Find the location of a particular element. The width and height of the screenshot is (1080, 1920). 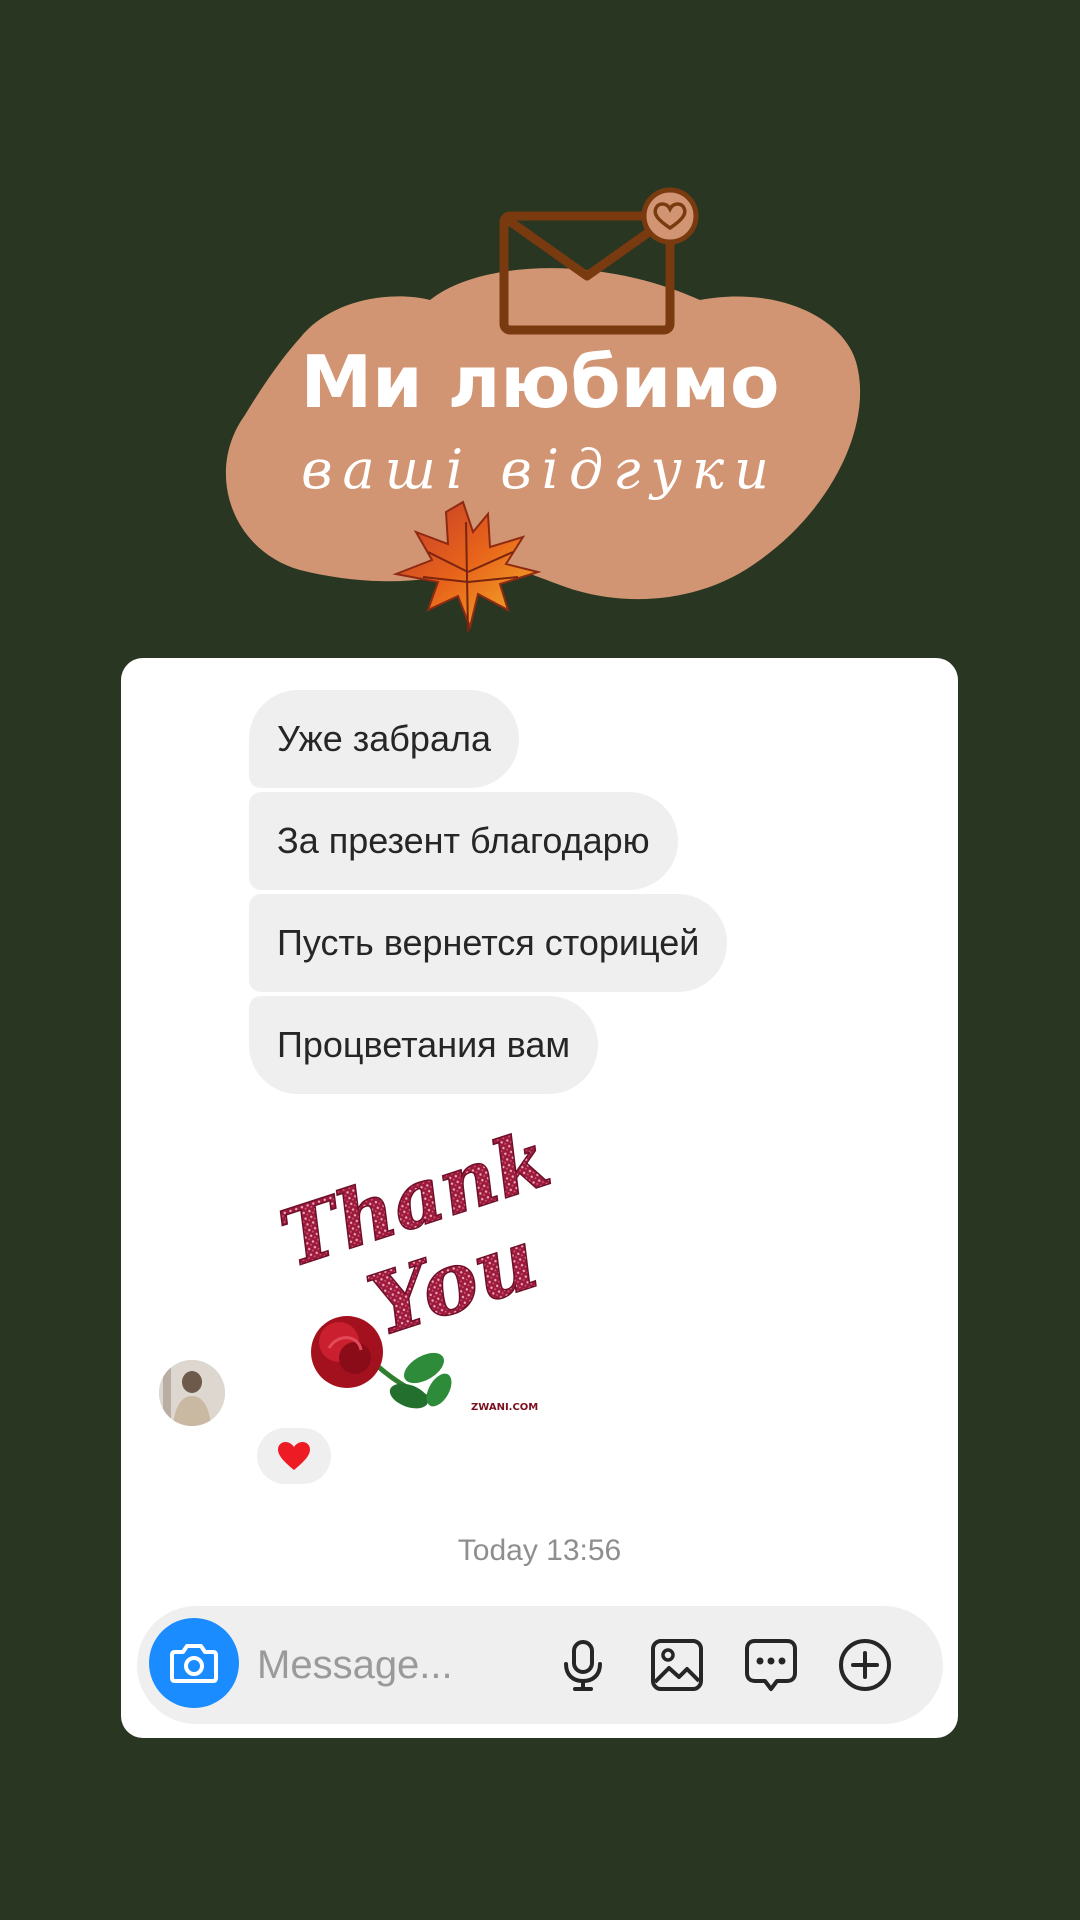

heart-reaction is located at coordinates (294, 1456).